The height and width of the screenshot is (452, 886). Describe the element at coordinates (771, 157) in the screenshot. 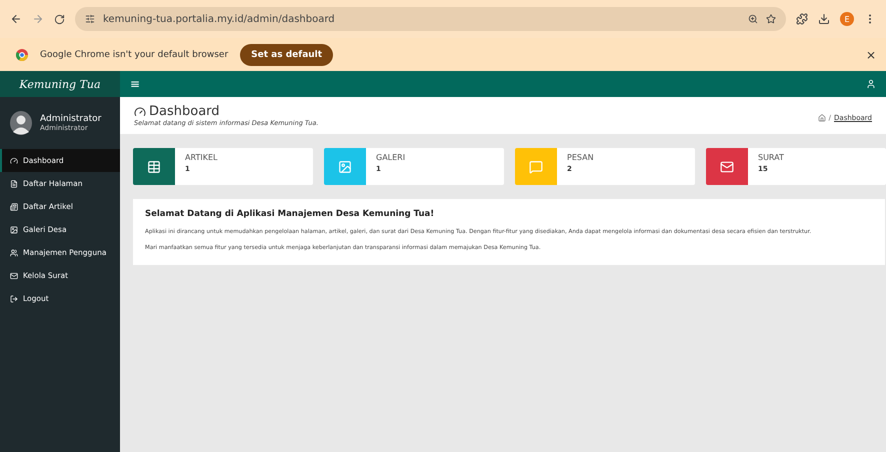

I see `stat-label: SURAT` at that location.